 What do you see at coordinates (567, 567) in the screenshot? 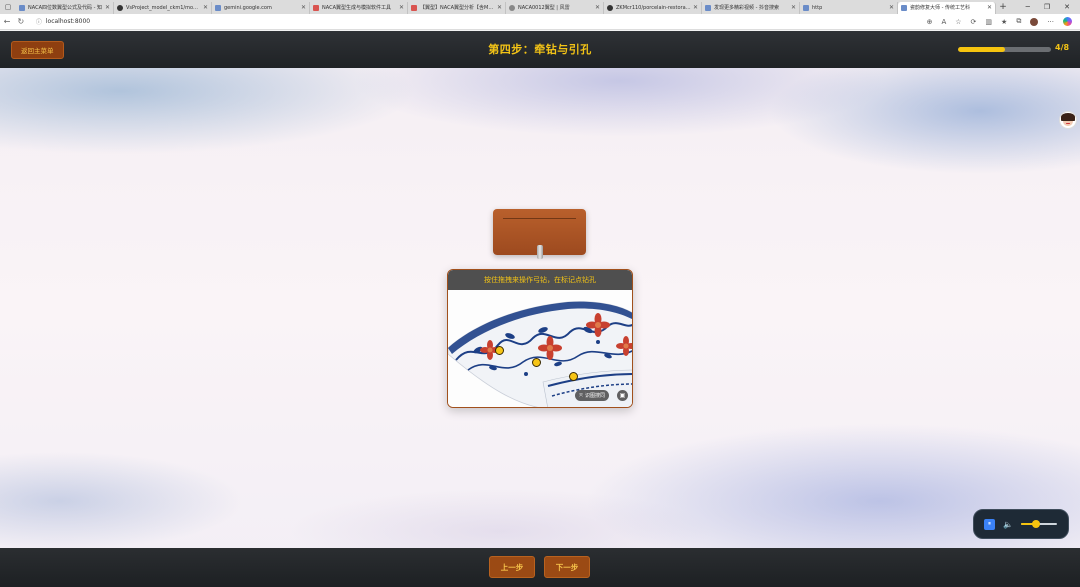
I see `next-step-button: 下一步` at bounding box center [567, 567].